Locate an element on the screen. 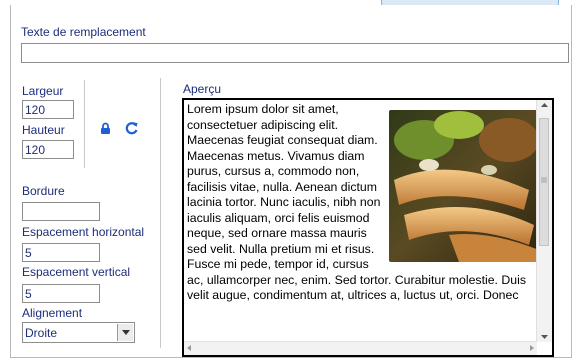 The height and width of the screenshot is (362, 578). alignment-select: Droite is located at coordinates (78, 332).